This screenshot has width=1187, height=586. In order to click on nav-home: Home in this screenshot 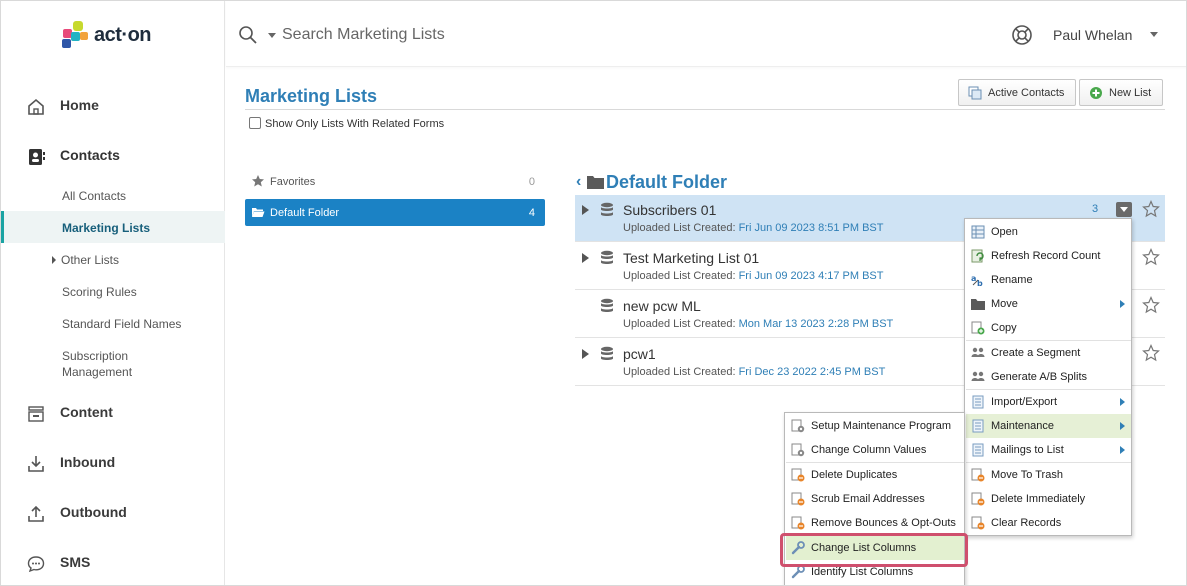, I will do `click(113, 106)`.